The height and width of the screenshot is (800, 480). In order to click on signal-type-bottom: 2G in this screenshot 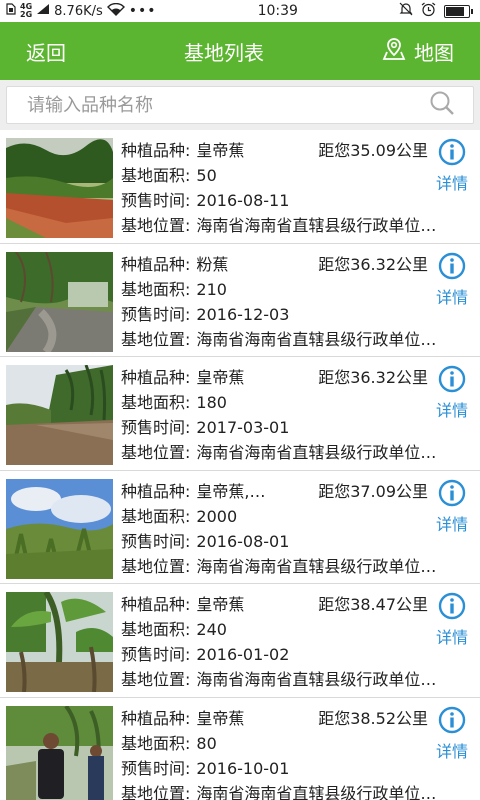, I will do `click(26, 14)`.